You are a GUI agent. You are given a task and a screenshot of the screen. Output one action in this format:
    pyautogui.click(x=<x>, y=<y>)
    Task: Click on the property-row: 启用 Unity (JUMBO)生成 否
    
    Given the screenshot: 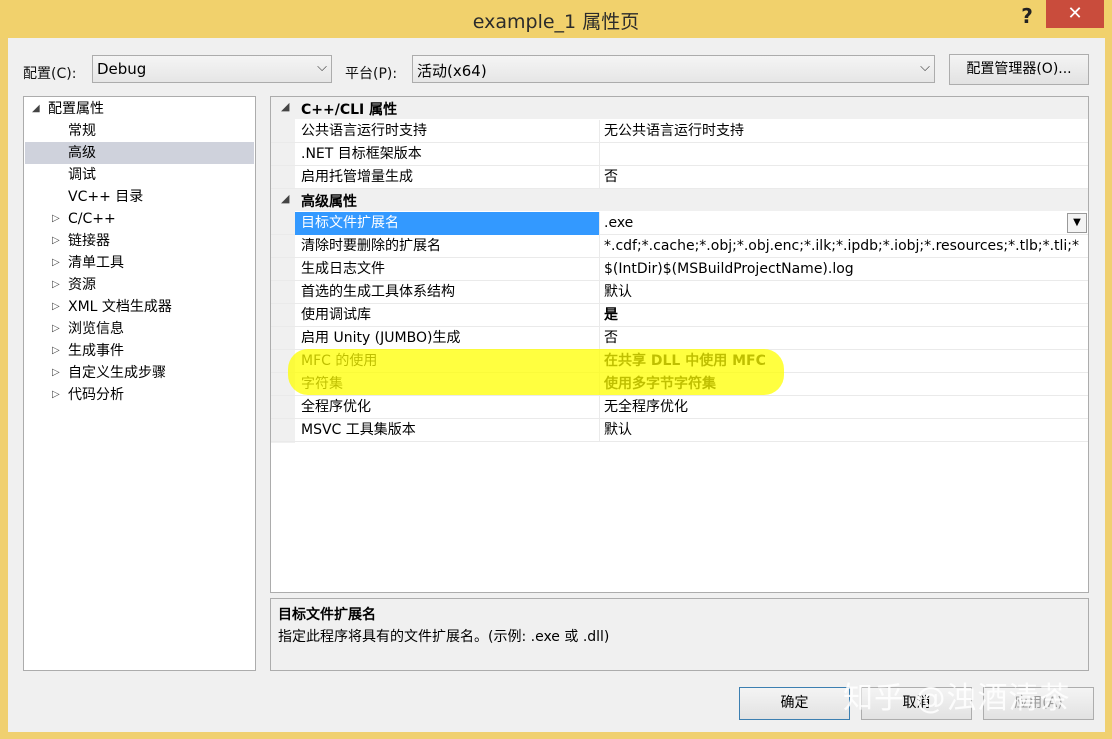 What is the action you would take?
    pyautogui.click(x=679, y=338)
    